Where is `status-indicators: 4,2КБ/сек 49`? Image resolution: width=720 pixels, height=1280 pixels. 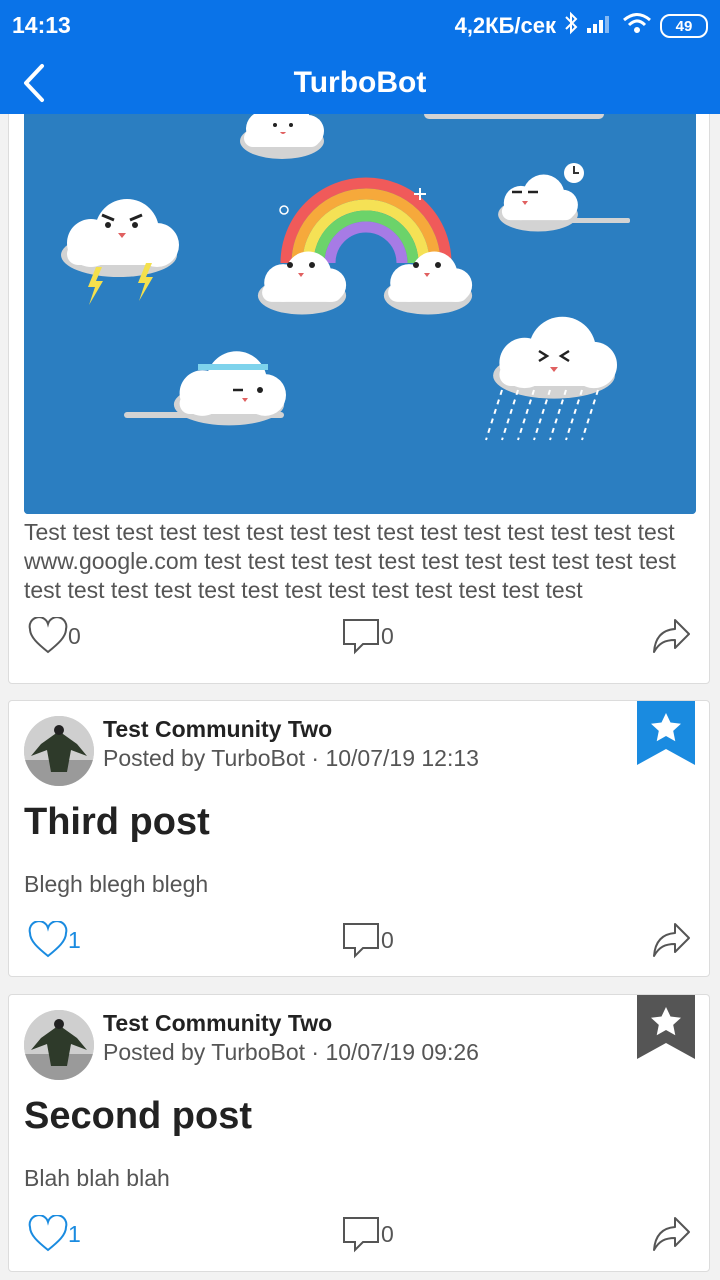
status-indicators: 4,2КБ/сек 49 is located at coordinates (581, 26).